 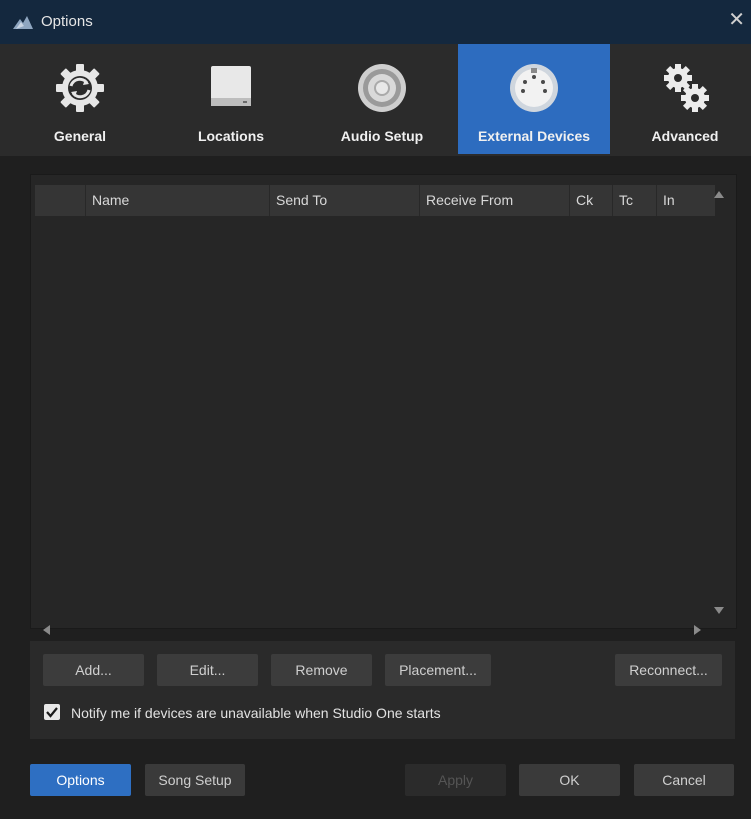 What do you see at coordinates (719, 194) in the screenshot?
I see `scroll-up-arrow-icon` at bounding box center [719, 194].